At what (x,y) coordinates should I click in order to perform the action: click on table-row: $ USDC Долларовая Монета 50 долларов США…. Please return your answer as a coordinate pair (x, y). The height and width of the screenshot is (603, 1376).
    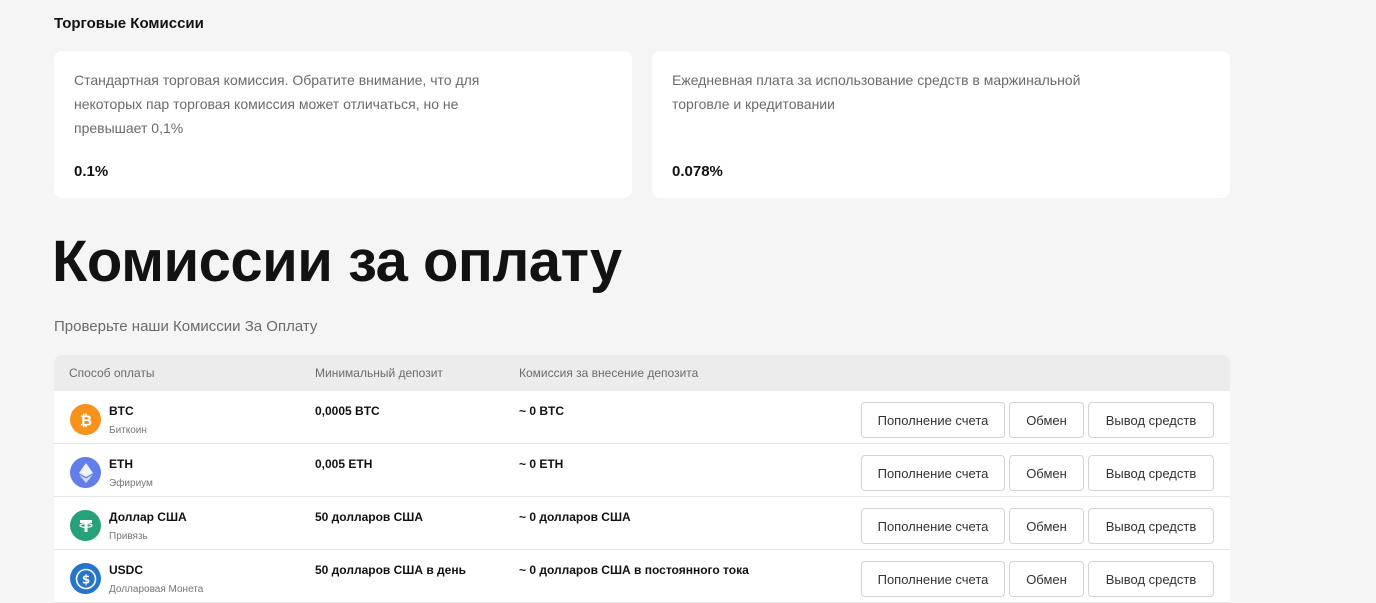
    Looking at the image, I should click on (642, 576).